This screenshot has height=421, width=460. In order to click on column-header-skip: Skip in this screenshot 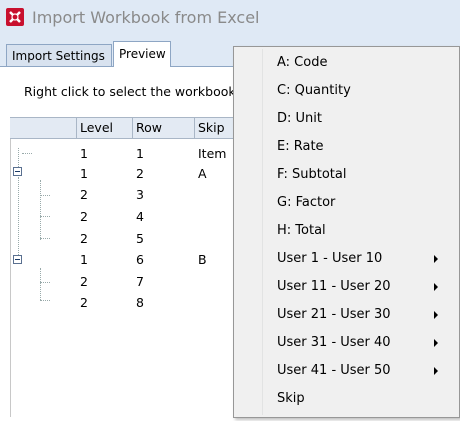, I will do `click(211, 127)`.